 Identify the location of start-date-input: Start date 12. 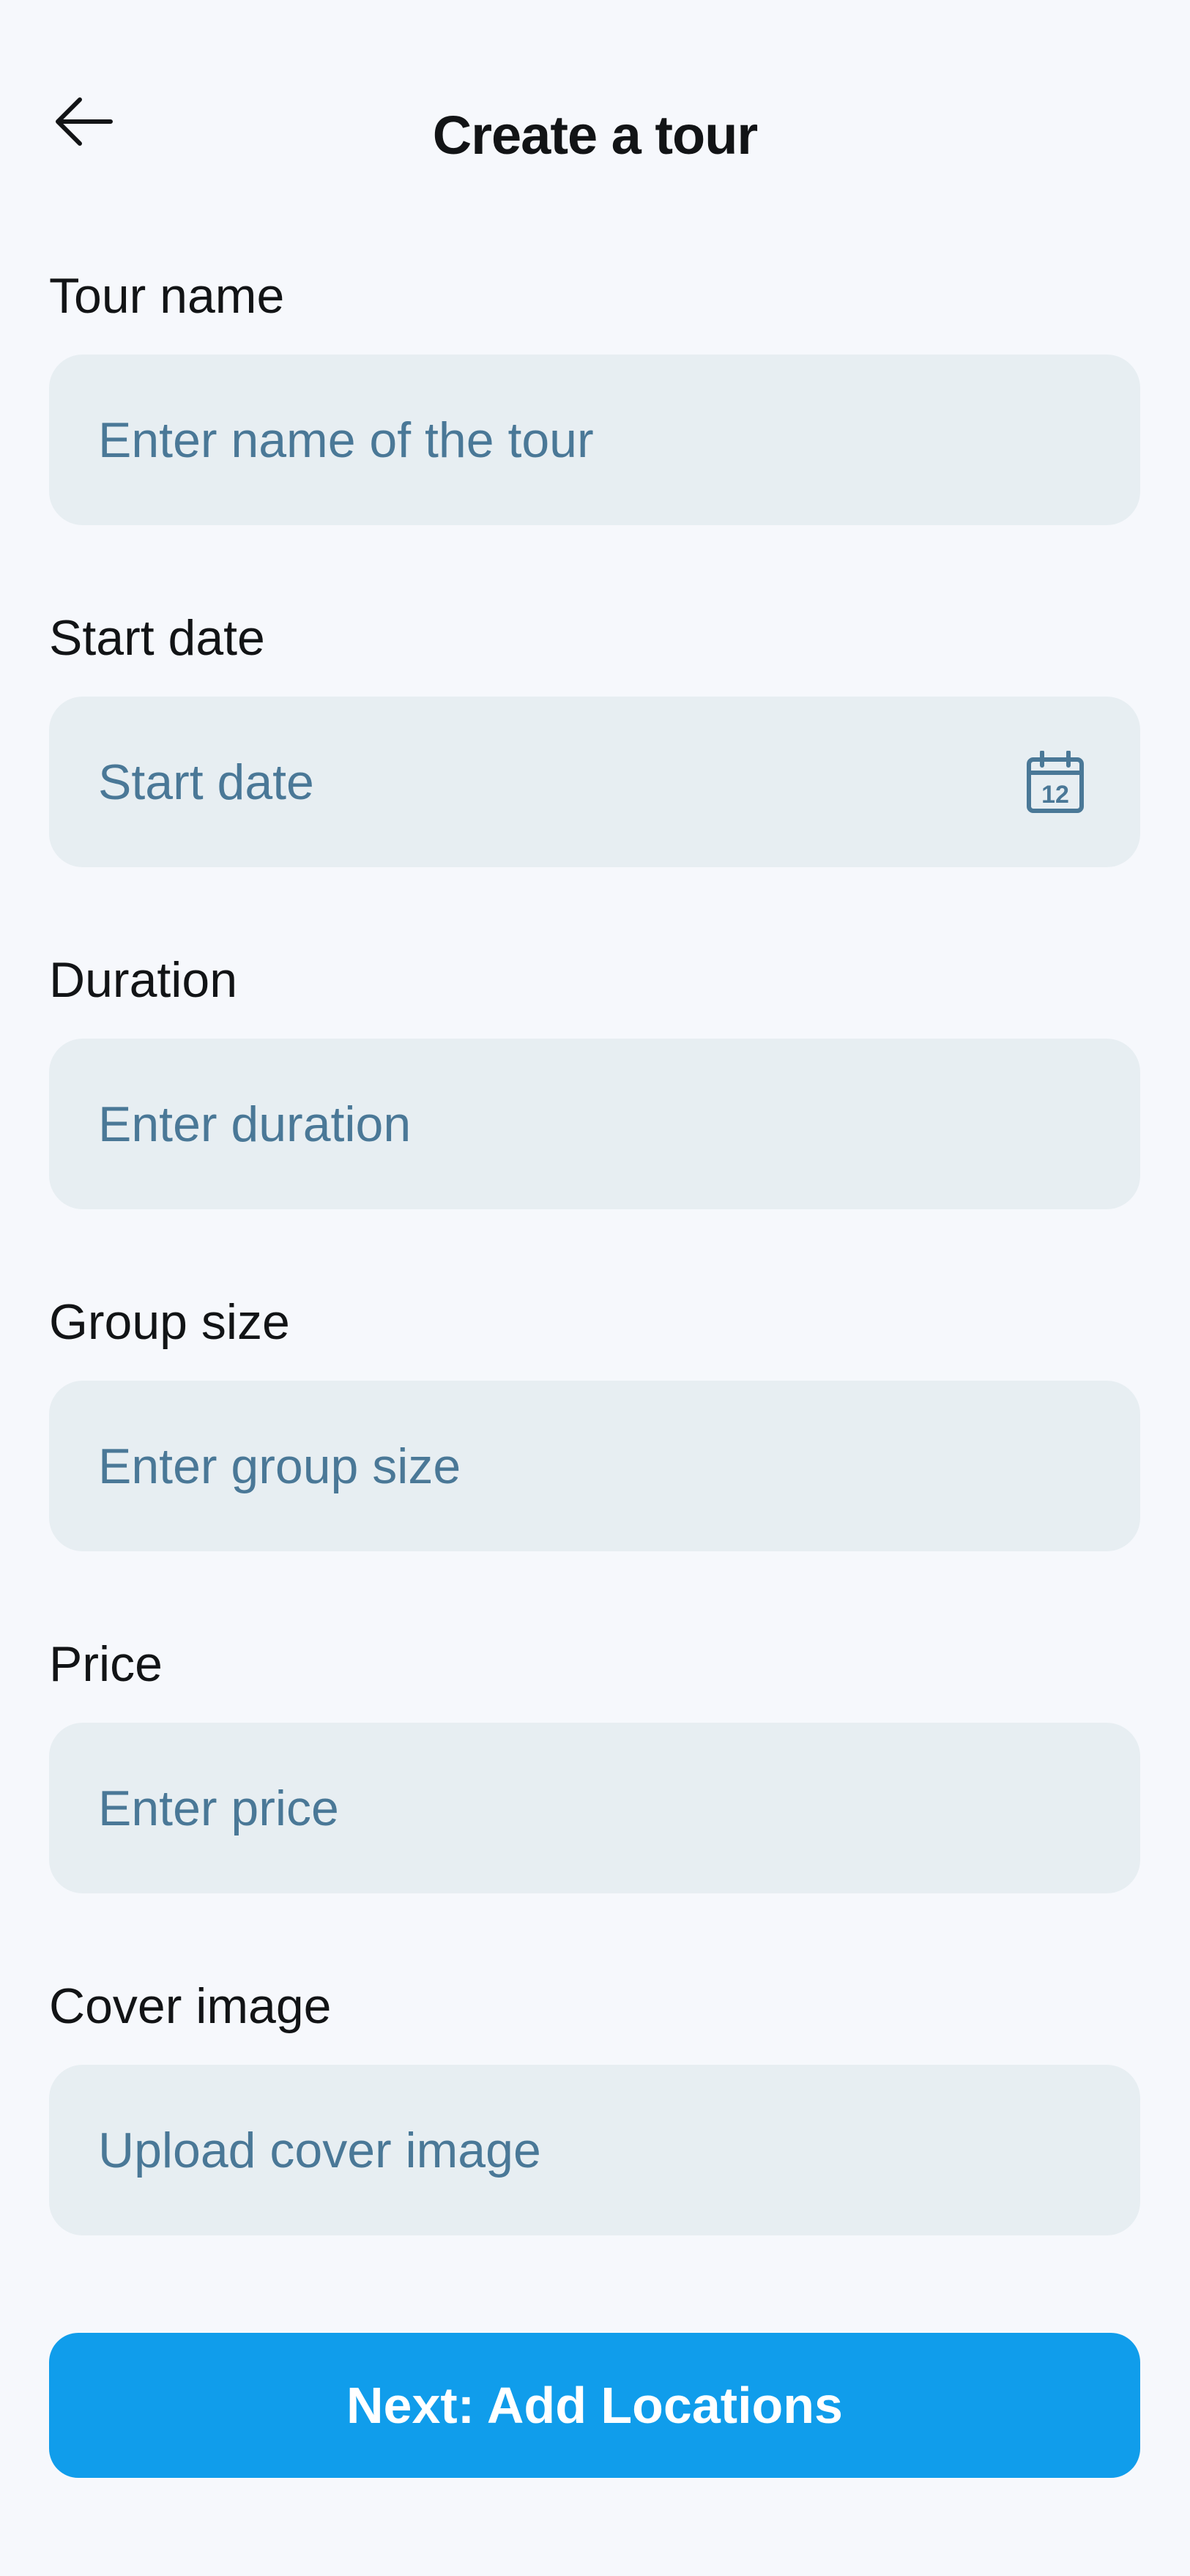
(594, 782).